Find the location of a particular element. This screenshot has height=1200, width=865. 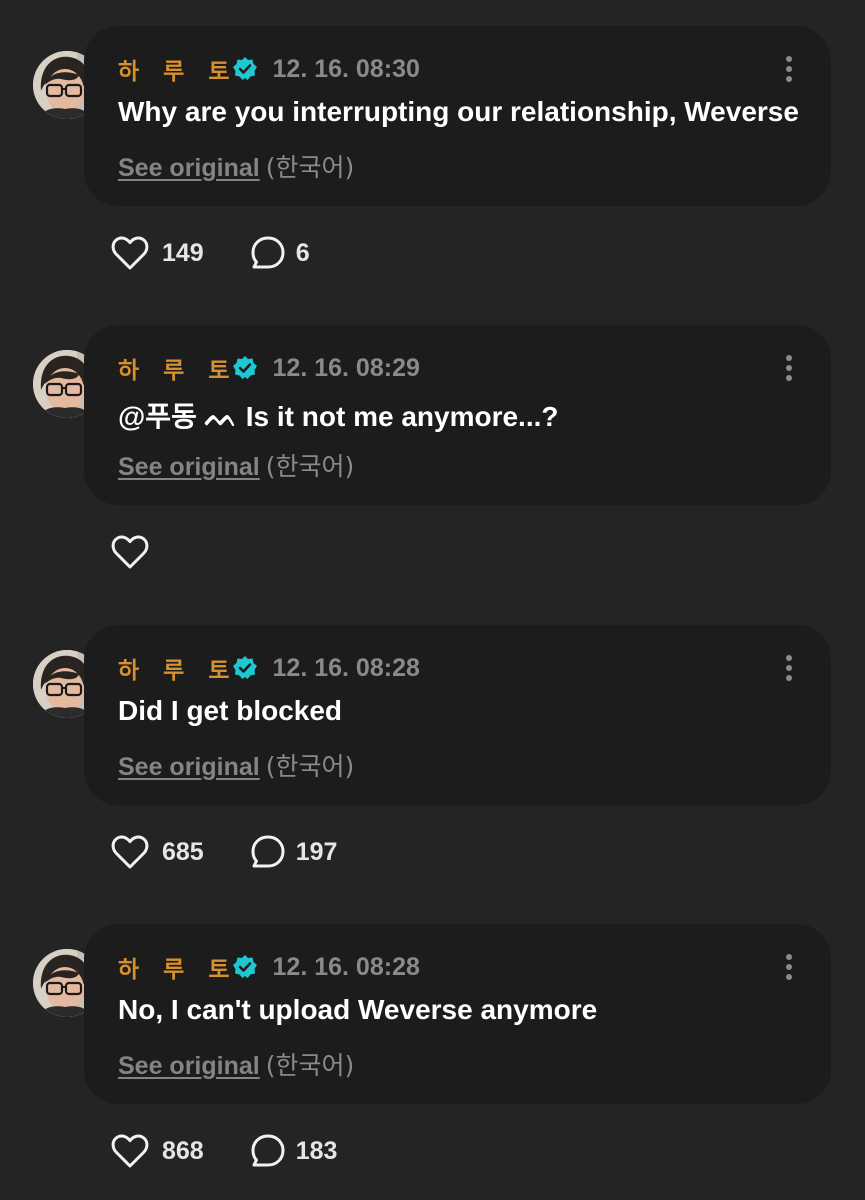

like-button: 149 is located at coordinates (157, 253).